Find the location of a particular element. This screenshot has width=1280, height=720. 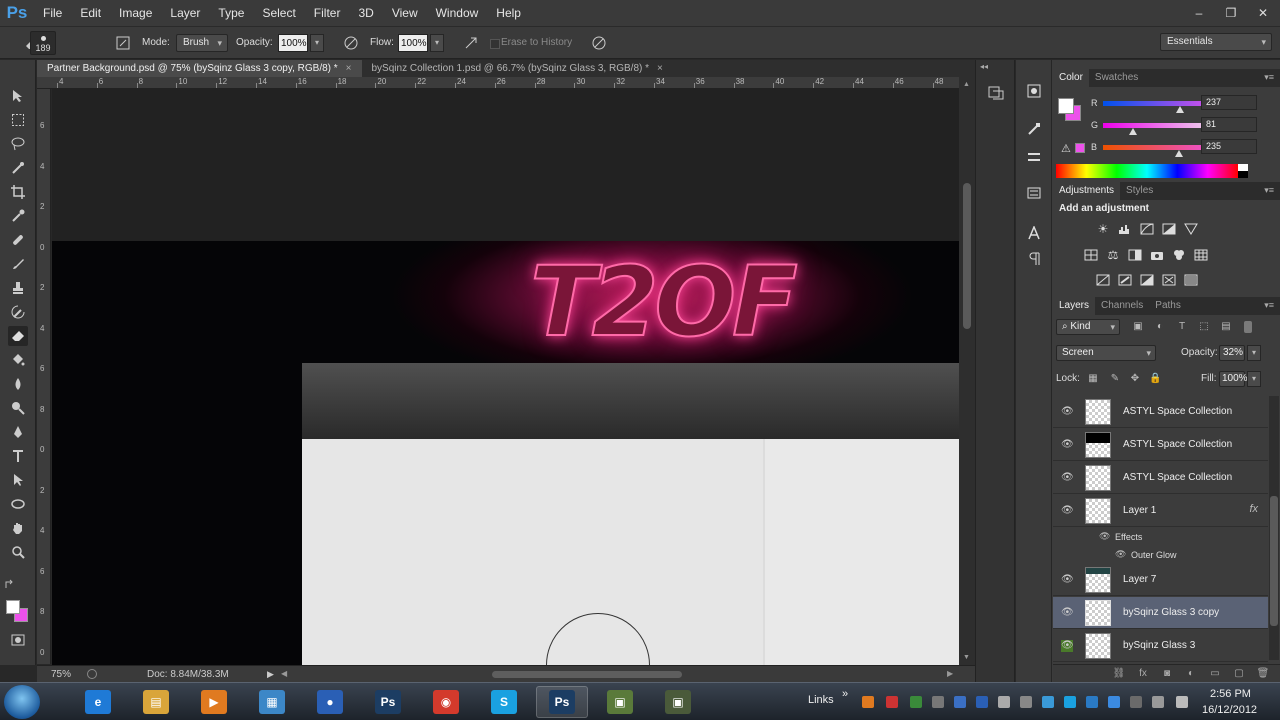

status-info-icon is located at coordinates (92, 674).